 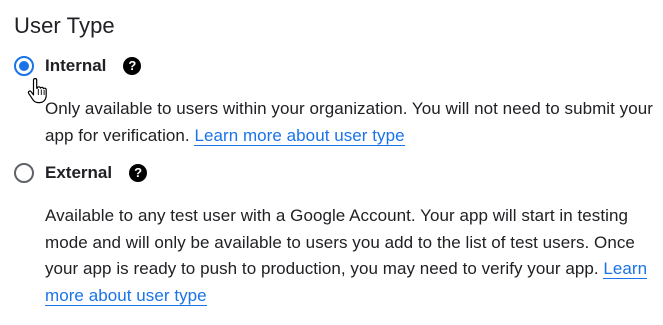 What do you see at coordinates (24, 173) in the screenshot?
I see `radio-external` at bounding box center [24, 173].